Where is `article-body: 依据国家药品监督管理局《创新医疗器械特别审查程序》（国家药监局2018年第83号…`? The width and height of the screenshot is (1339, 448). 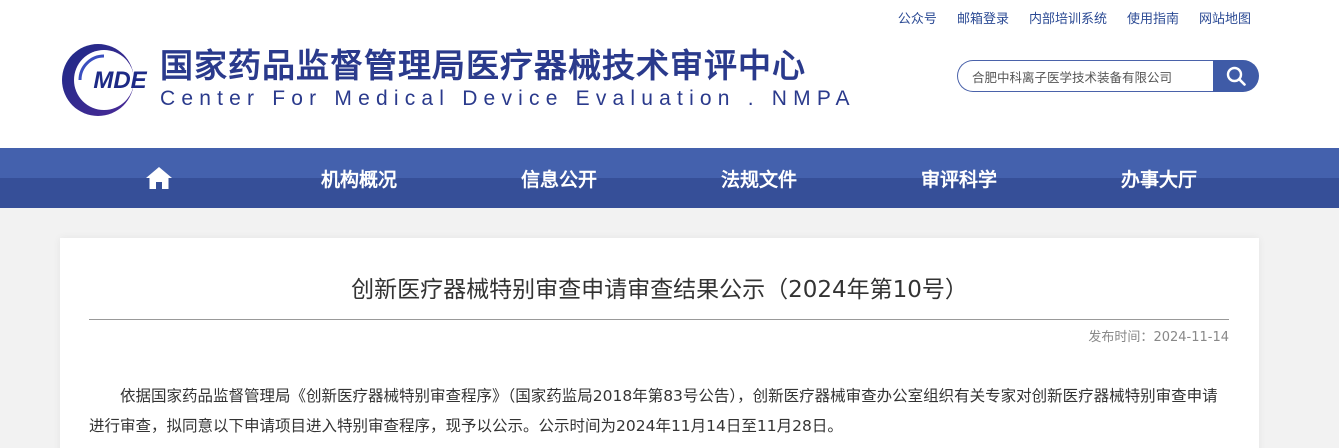 article-body: 依据国家药品监督管理局《创新医疗器械特别审查程序》（国家药监局2018年第83号… is located at coordinates (653, 411).